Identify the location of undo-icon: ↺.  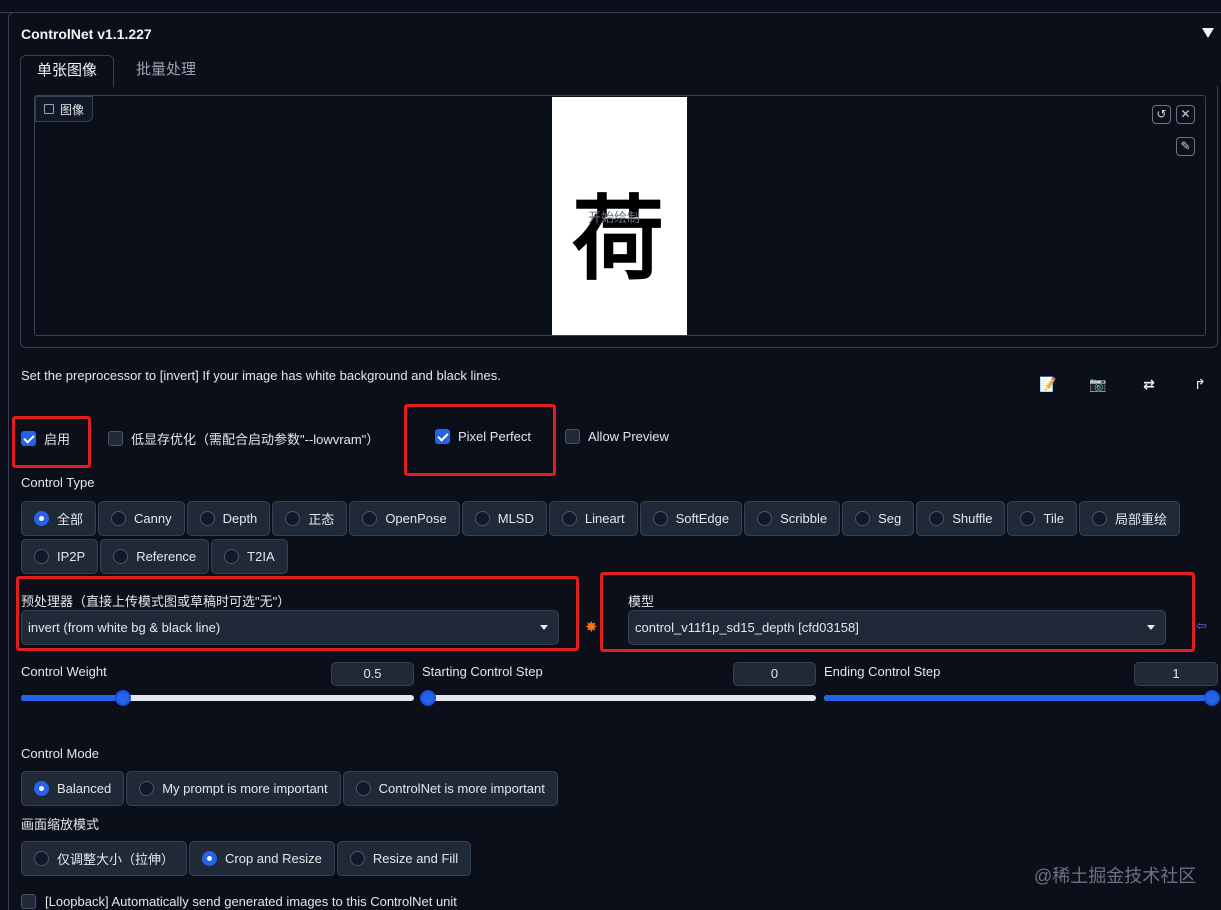
(1161, 114).